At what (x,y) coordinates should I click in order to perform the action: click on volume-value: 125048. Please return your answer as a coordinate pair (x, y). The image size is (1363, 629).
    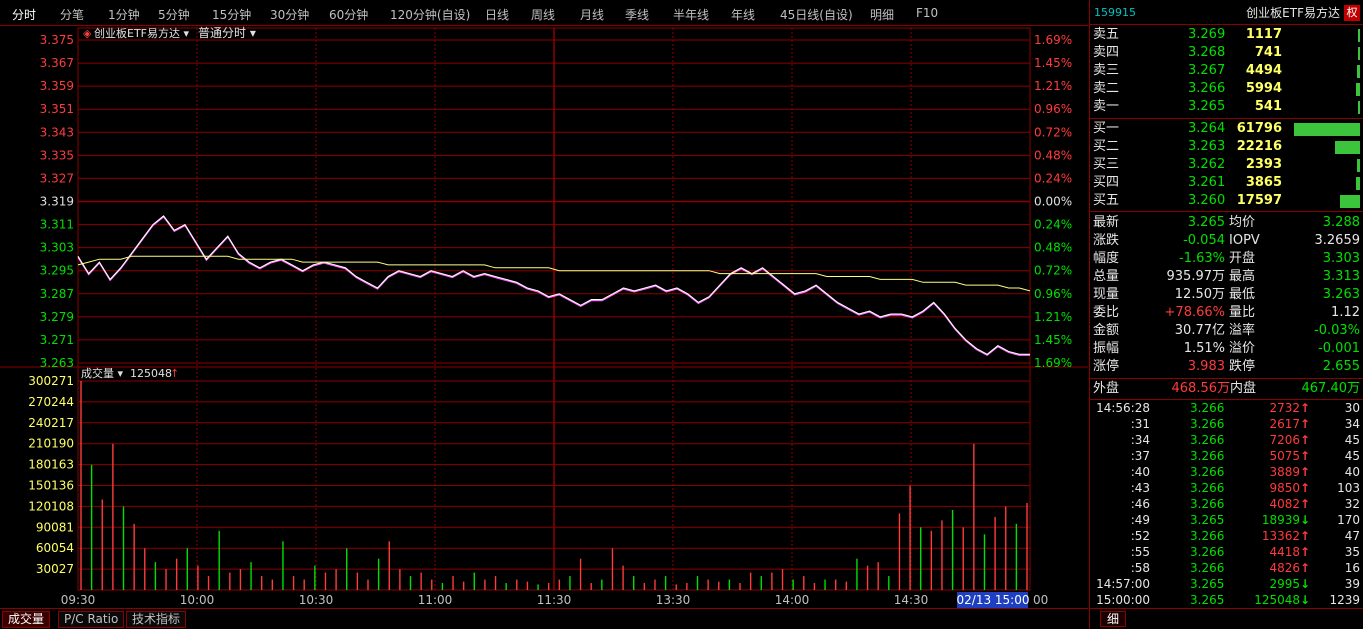
    Looking at the image, I should click on (151, 373).